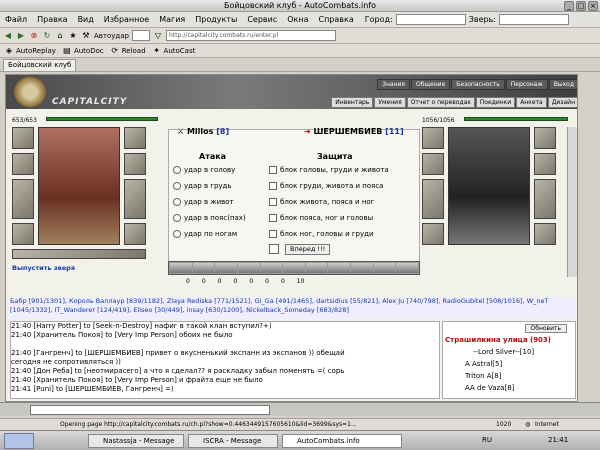  I want to click on right-fighter-name: ШЕРШЕМБИЕВ, so click(348, 131).